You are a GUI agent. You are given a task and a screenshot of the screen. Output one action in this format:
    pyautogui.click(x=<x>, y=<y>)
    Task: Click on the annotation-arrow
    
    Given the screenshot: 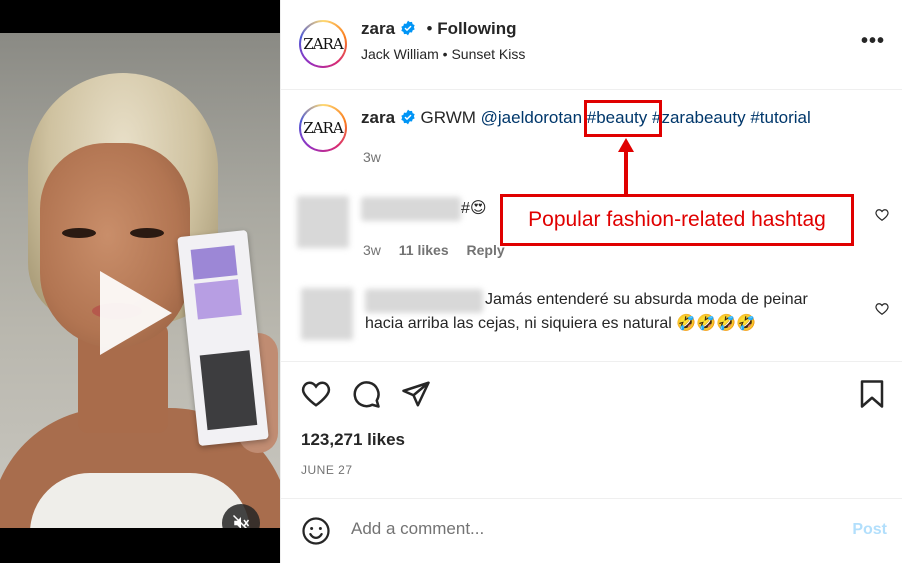 What is the action you would take?
    pyautogui.click(x=626, y=172)
    